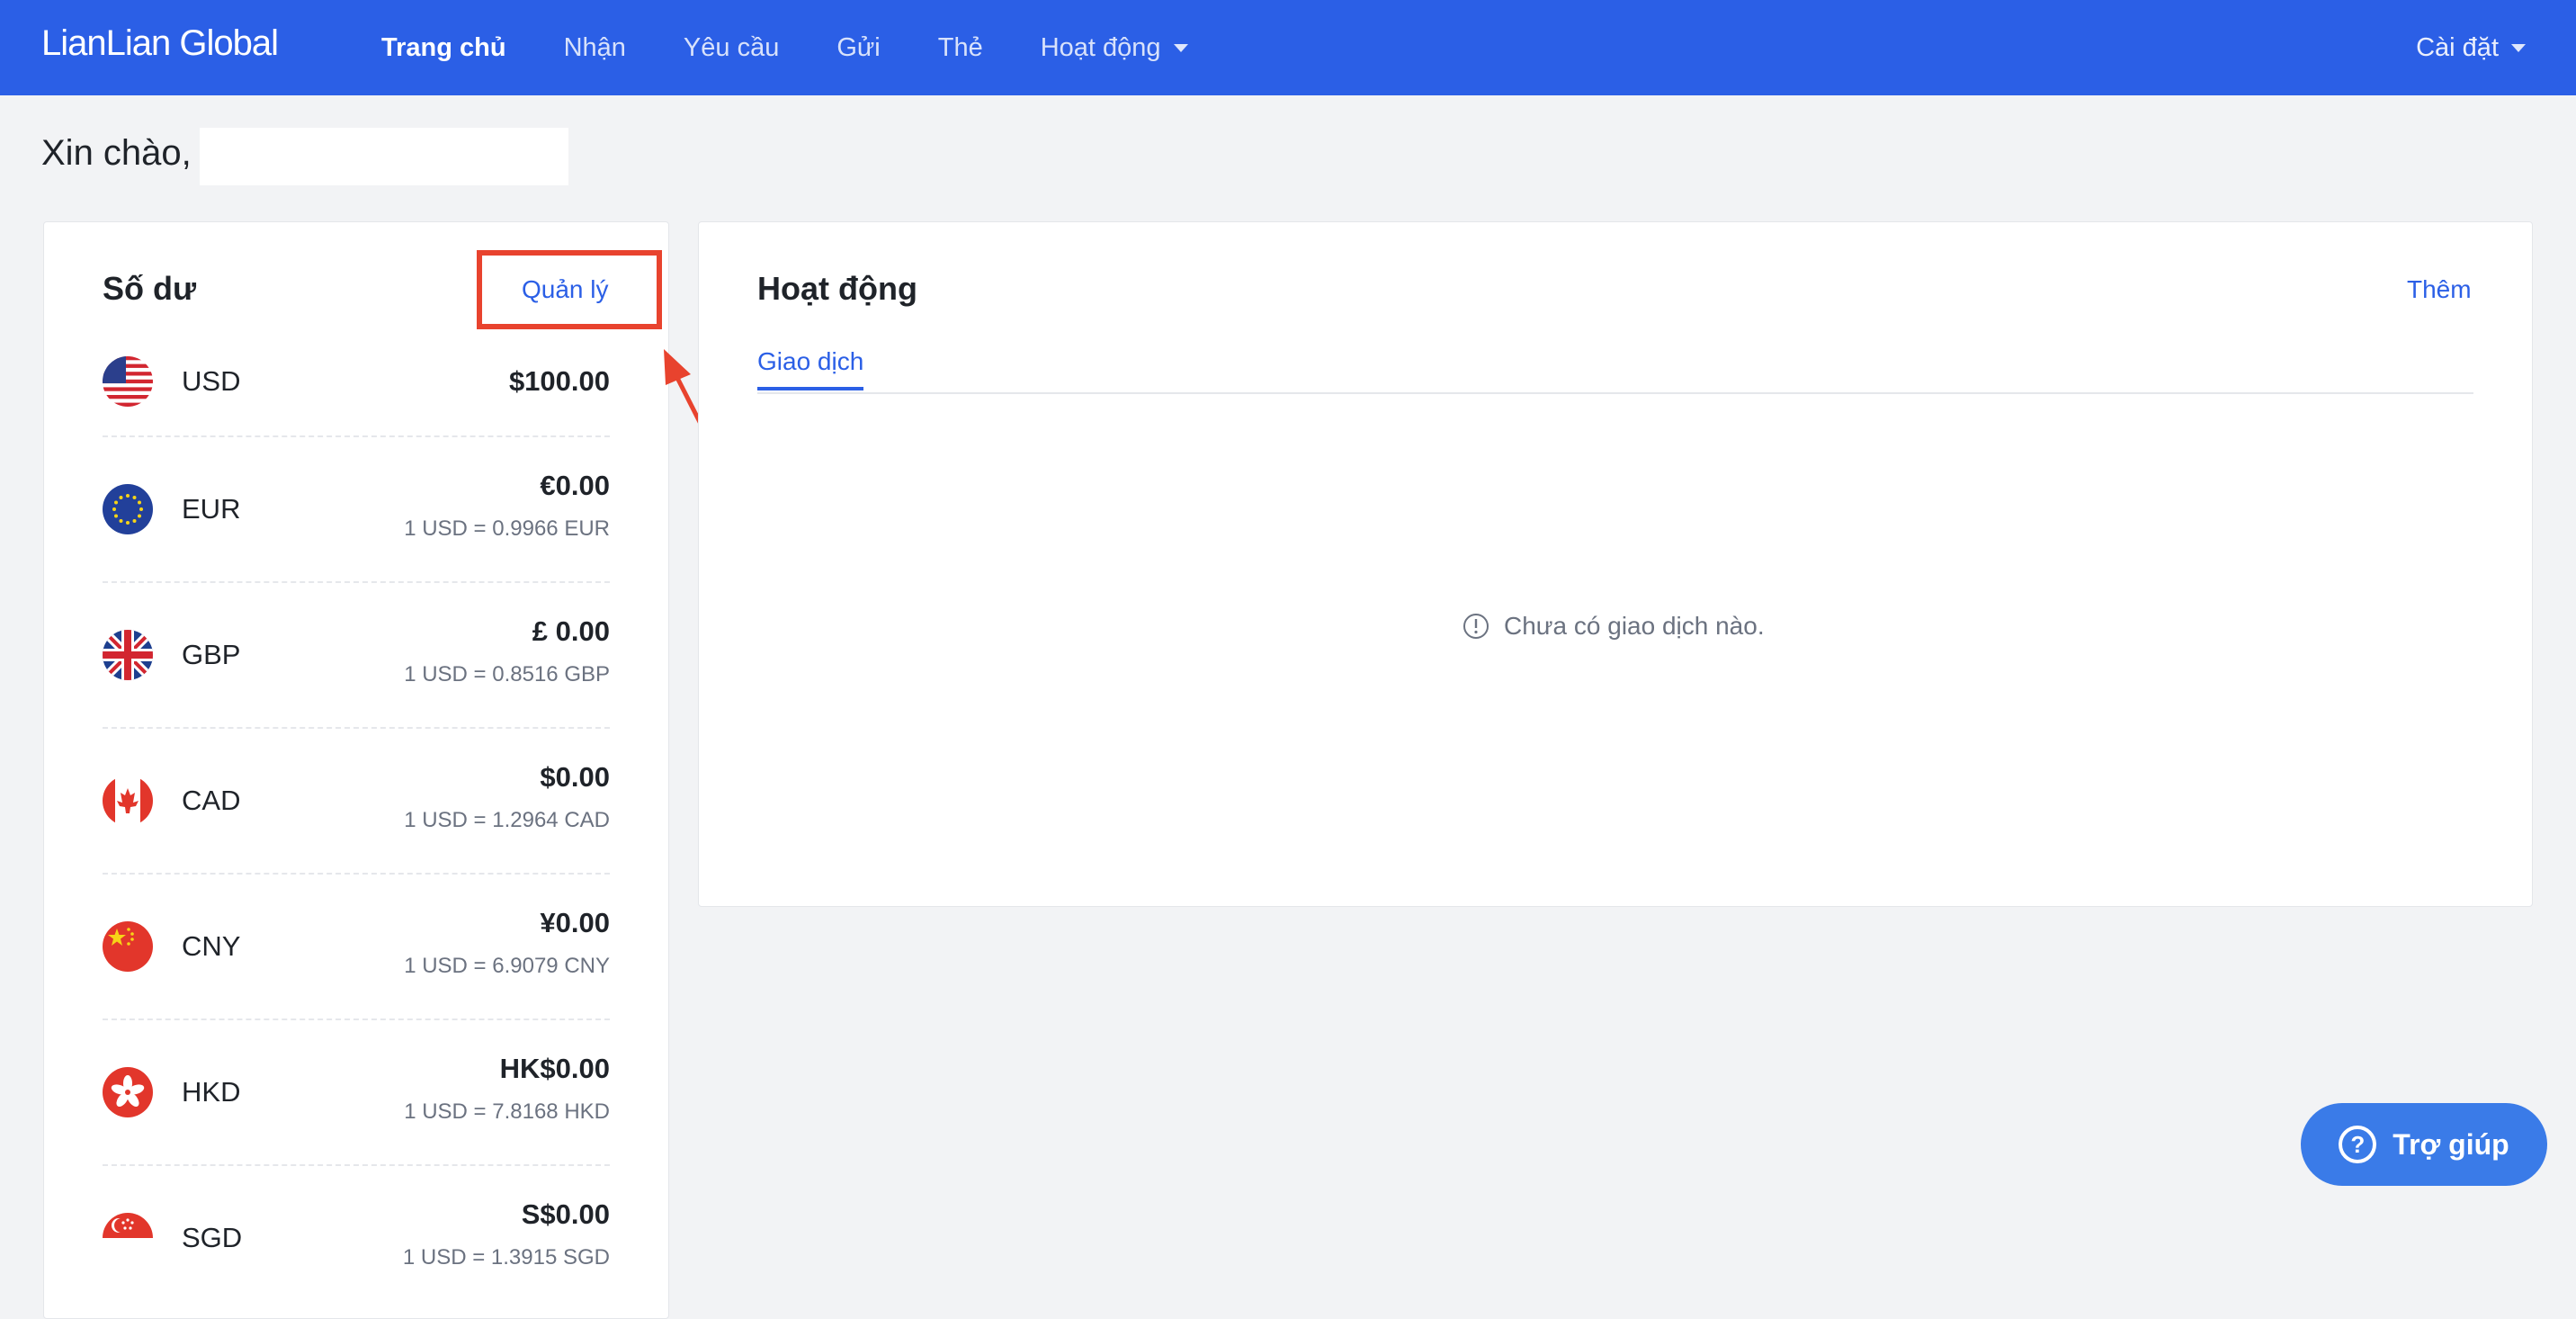 The width and height of the screenshot is (2576, 1319). Describe the element at coordinates (128, 655) in the screenshot. I see `uk-flag-icon` at that location.